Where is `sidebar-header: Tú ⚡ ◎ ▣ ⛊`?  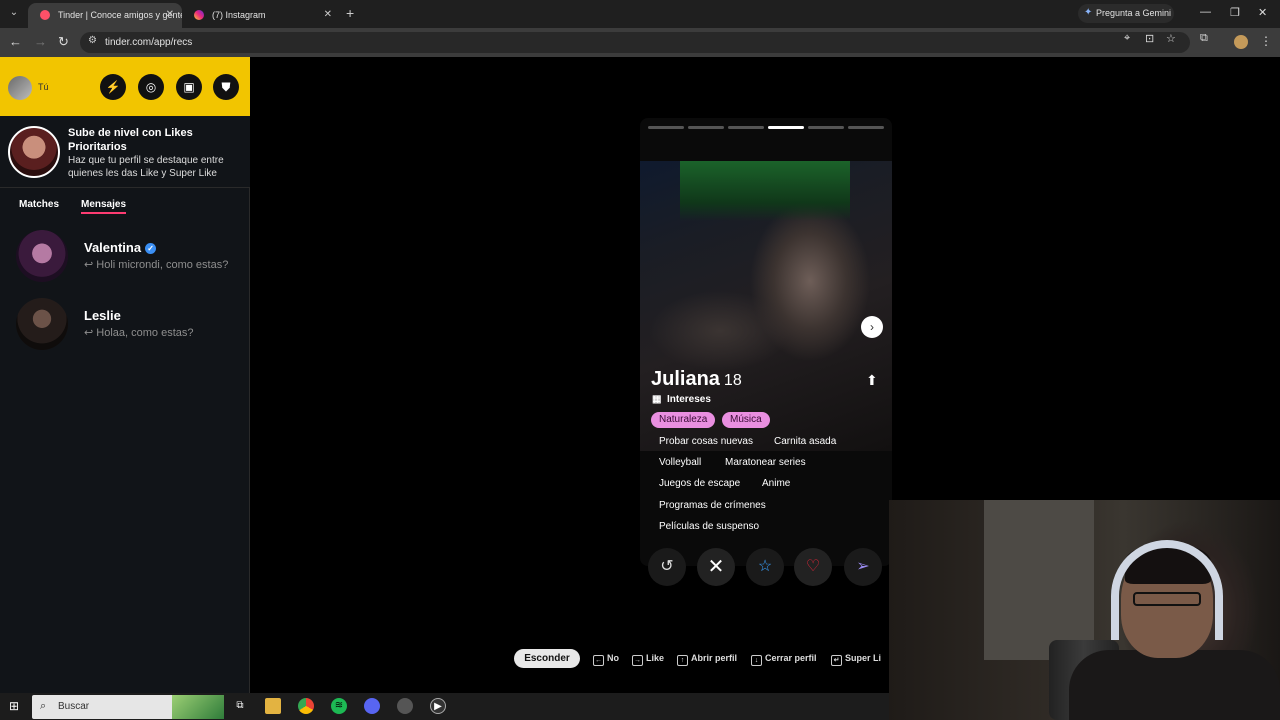
sidebar-header: Tú ⚡ ◎ ▣ ⛊ is located at coordinates (125, 86).